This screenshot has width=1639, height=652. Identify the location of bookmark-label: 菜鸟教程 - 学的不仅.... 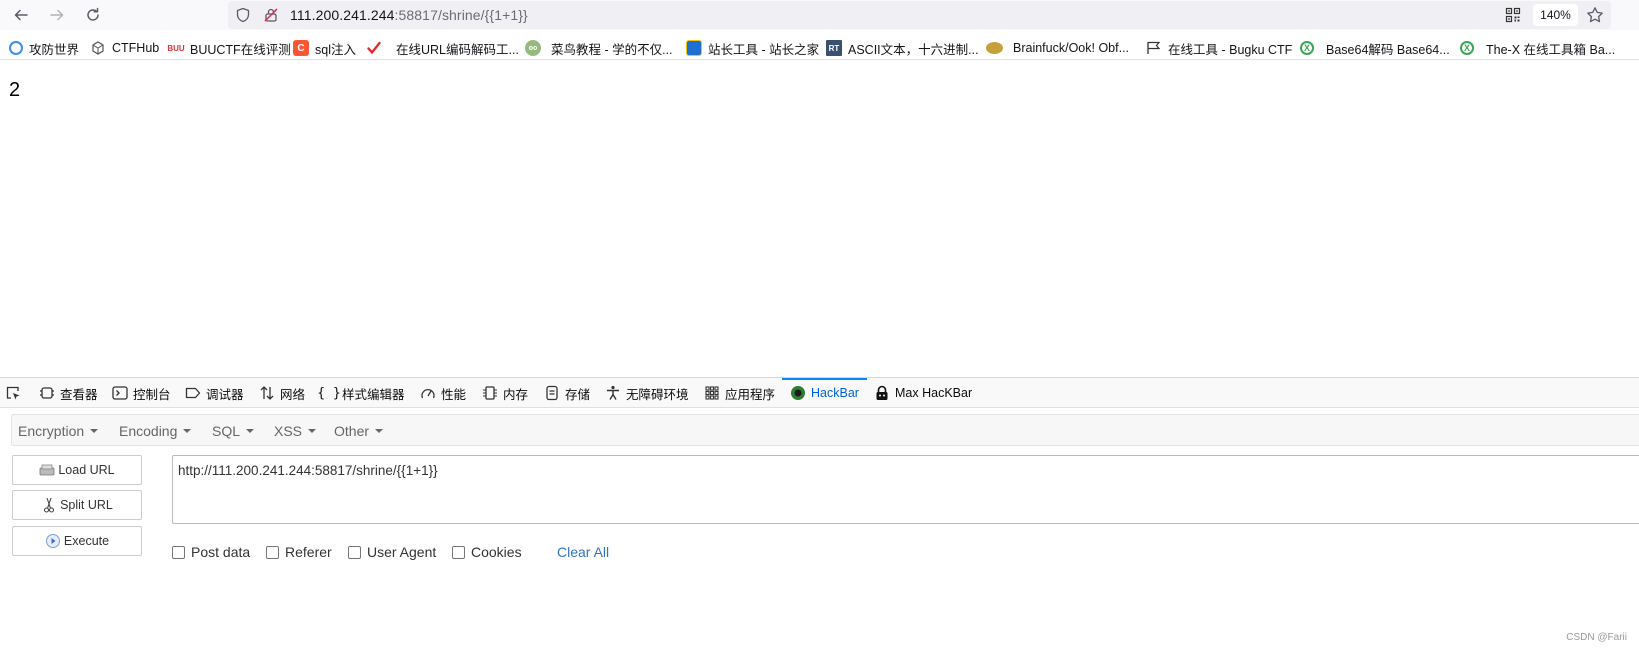
(612, 49).